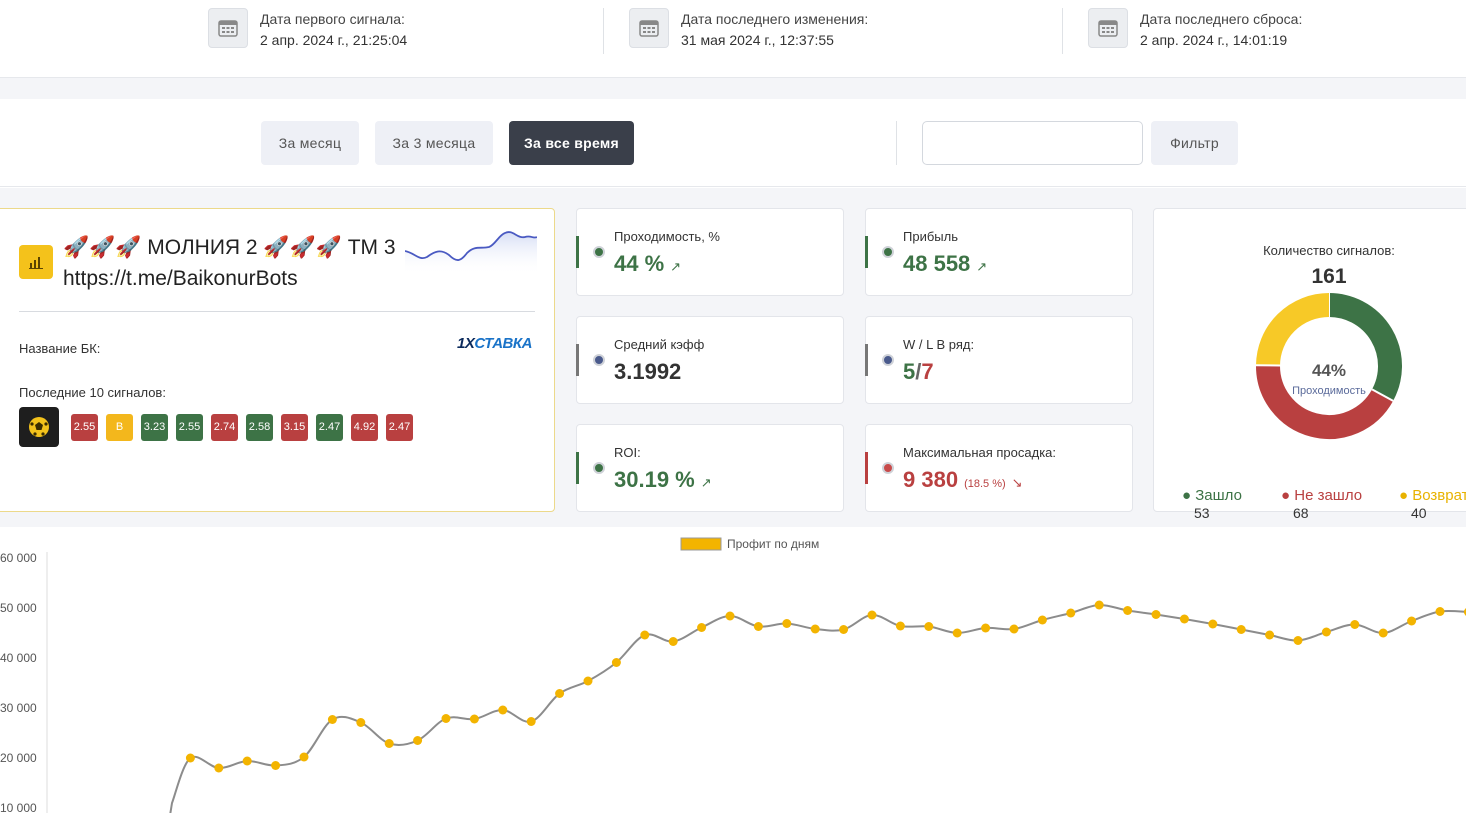 This screenshot has width=1466, height=813. What do you see at coordinates (180, 279) in the screenshot?
I see `bot-link: https://t.me/BaikonurBots` at bounding box center [180, 279].